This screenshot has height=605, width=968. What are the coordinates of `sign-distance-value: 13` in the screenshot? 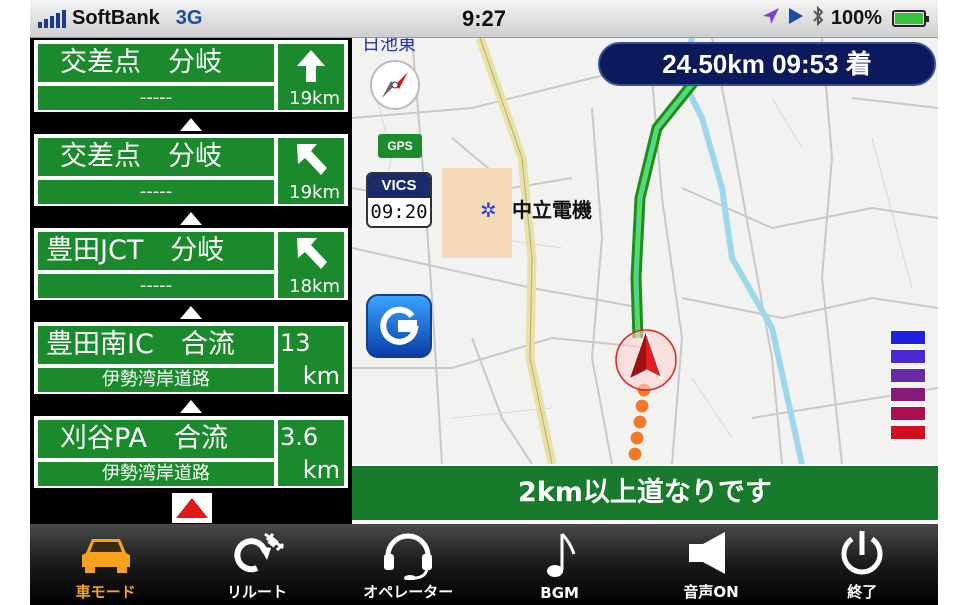 It's located at (295, 343).